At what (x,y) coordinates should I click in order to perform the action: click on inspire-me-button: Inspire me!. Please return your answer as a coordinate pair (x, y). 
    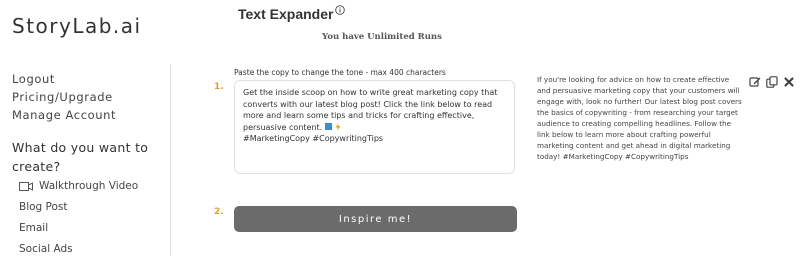
    Looking at the image, I should click on (375, 219).